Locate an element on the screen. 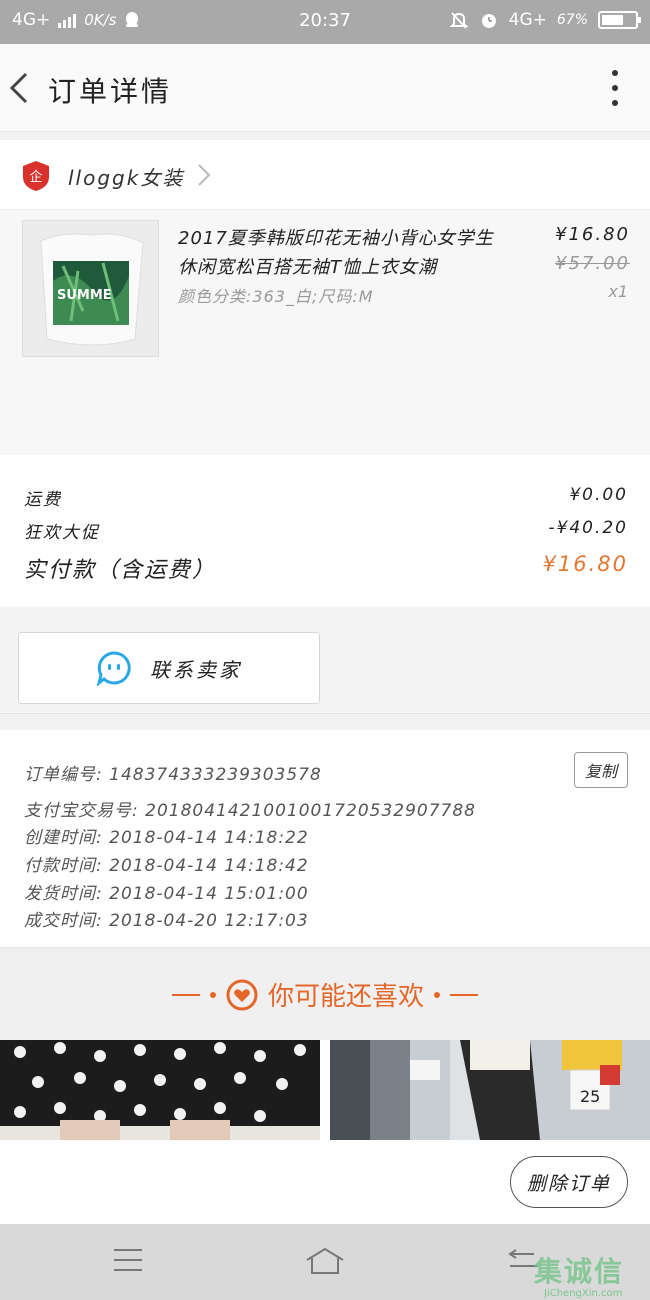  shop-badge-icon: 企 is located at coordinates (36, 176).